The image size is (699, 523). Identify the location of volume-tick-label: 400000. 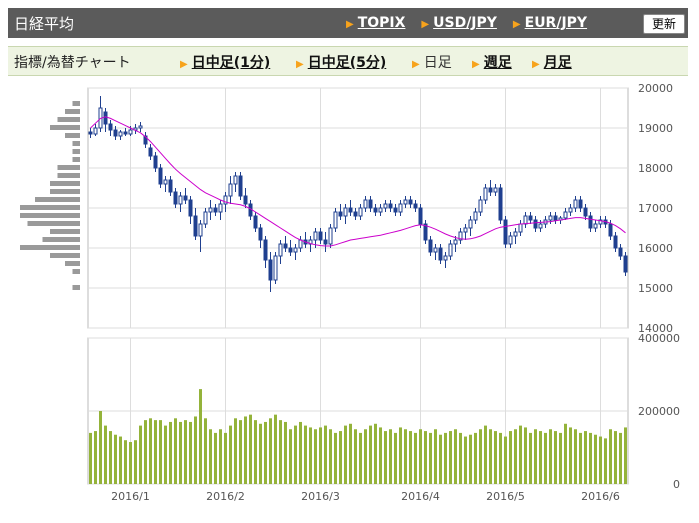
(659, 338).